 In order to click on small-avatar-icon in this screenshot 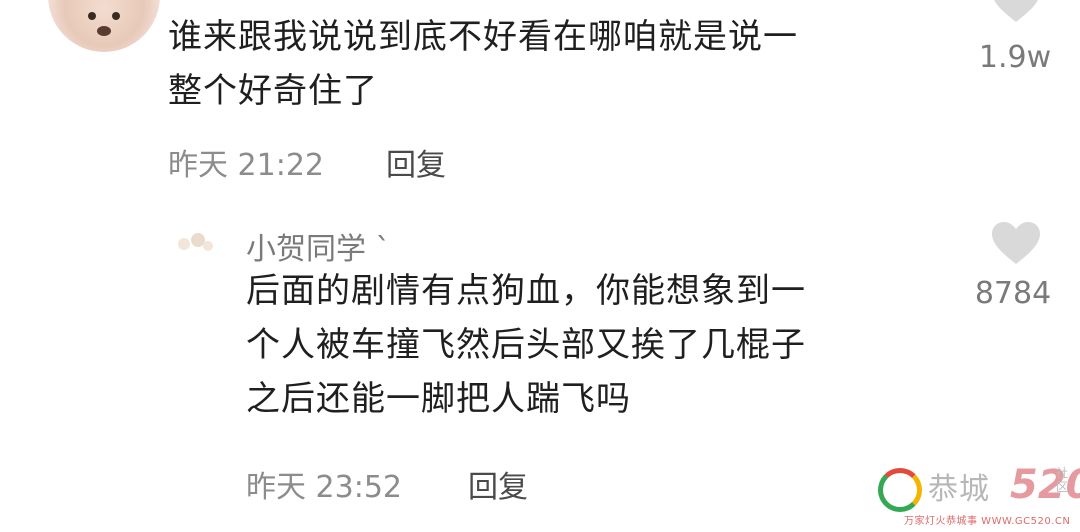, I will do `click(194, 242)`.